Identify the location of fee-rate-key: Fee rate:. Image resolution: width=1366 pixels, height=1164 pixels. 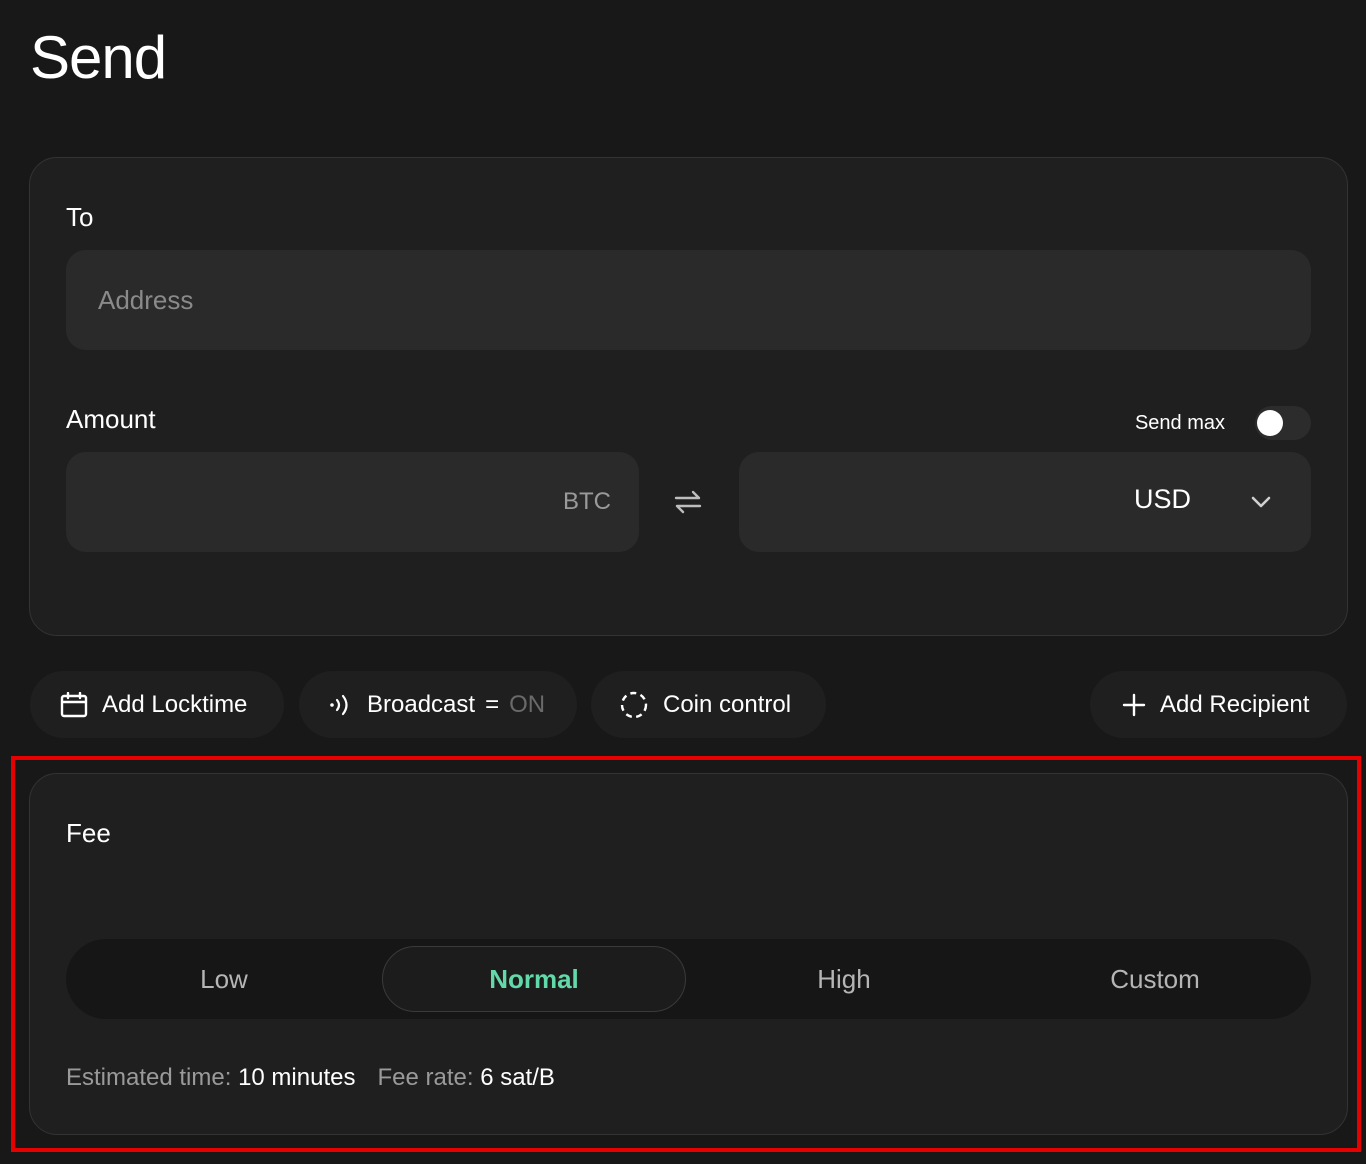
(425, 1077).